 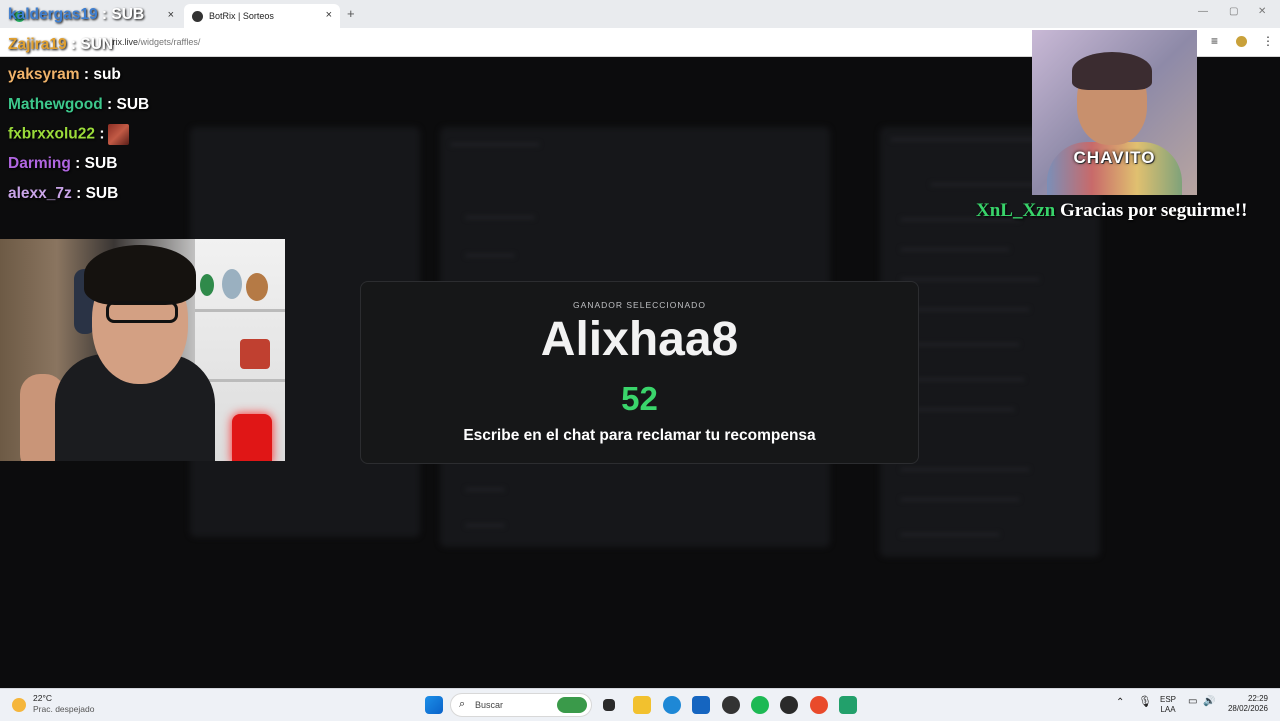 What do you see at coordinates (1262, 11) in the screenshot?
I see `close-window-button: ✕` at bounding box center [1262, 11].